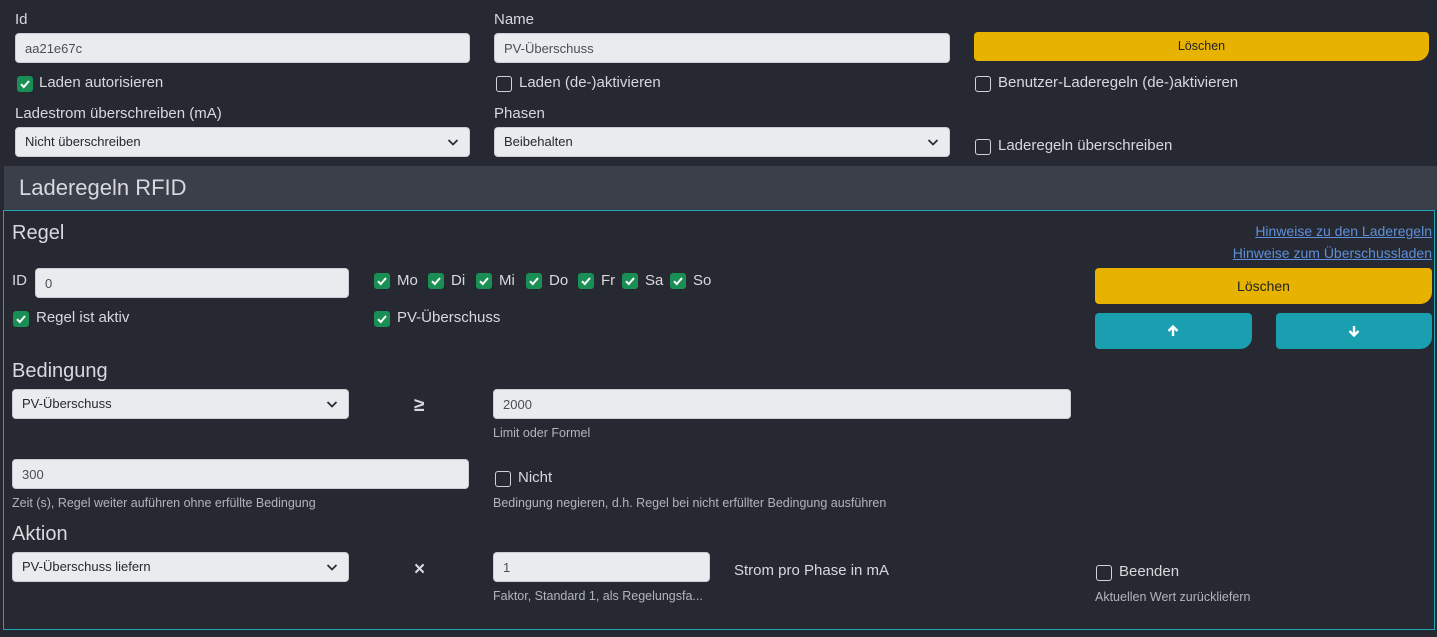 Image resolution: width=1437 pixels, height=637 pixels. I want to click on day-di-checkbox, so click(436, 281).